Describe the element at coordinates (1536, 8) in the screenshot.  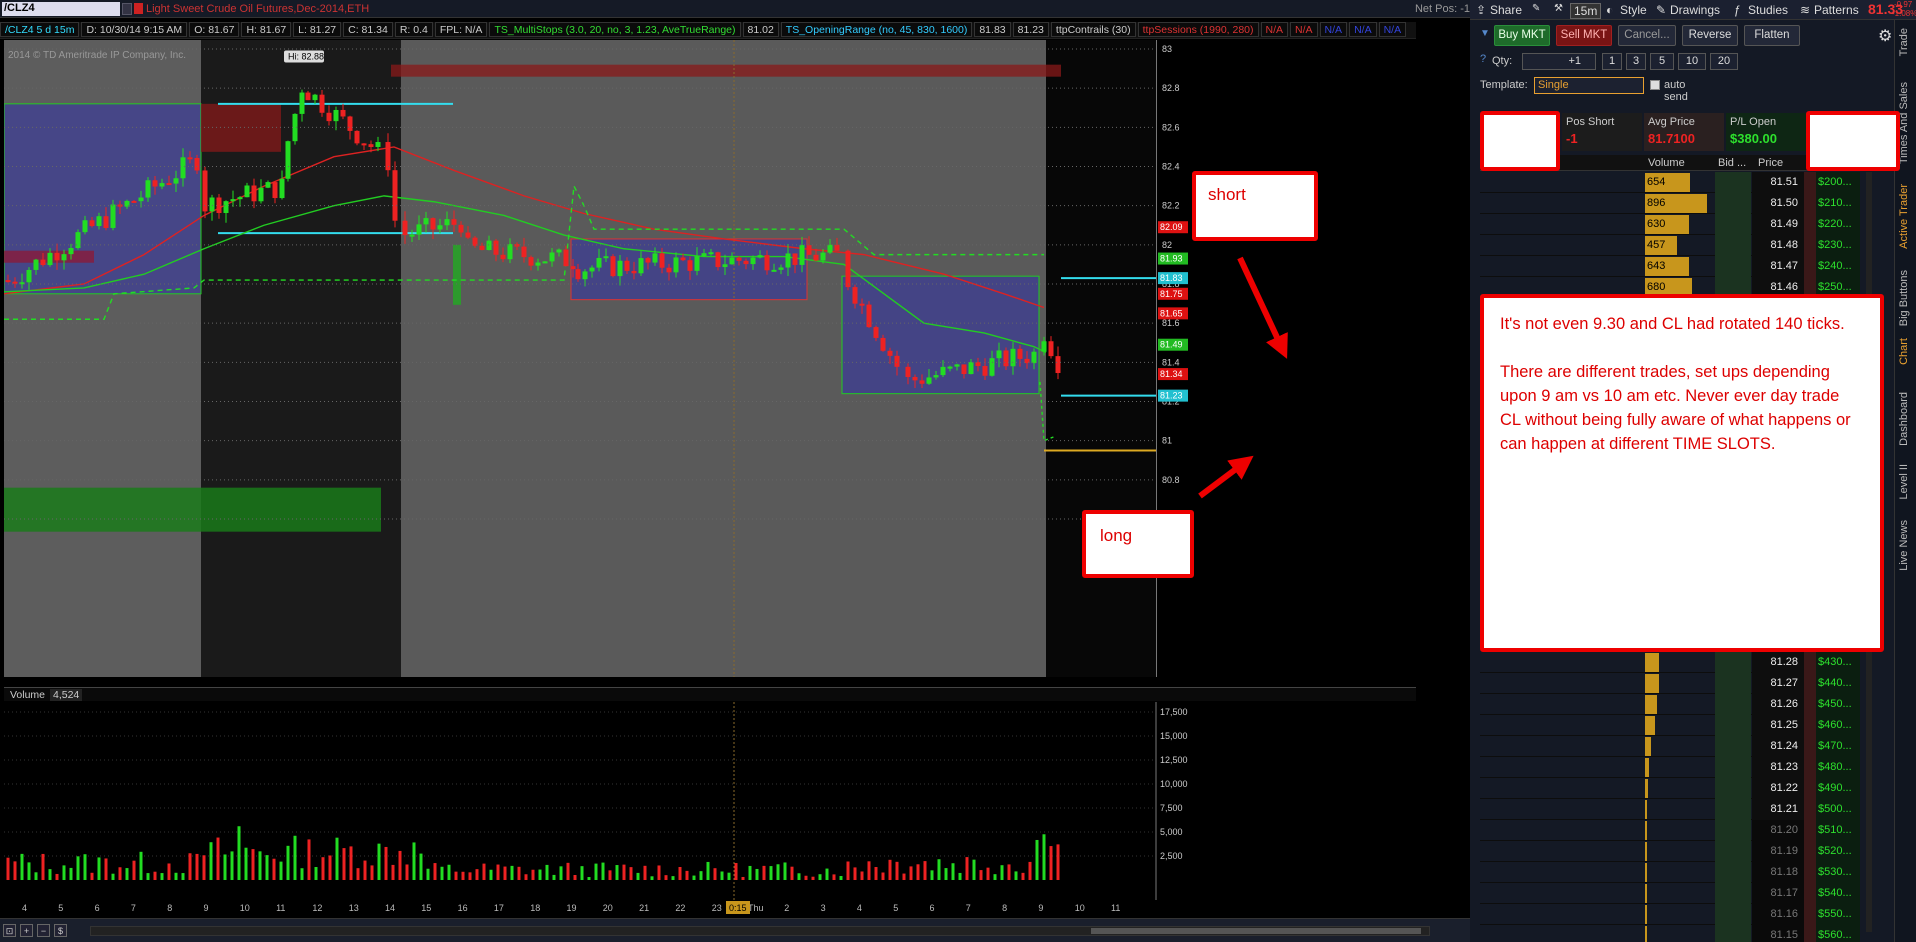
I see `wrench-icon: ✎` at that location.